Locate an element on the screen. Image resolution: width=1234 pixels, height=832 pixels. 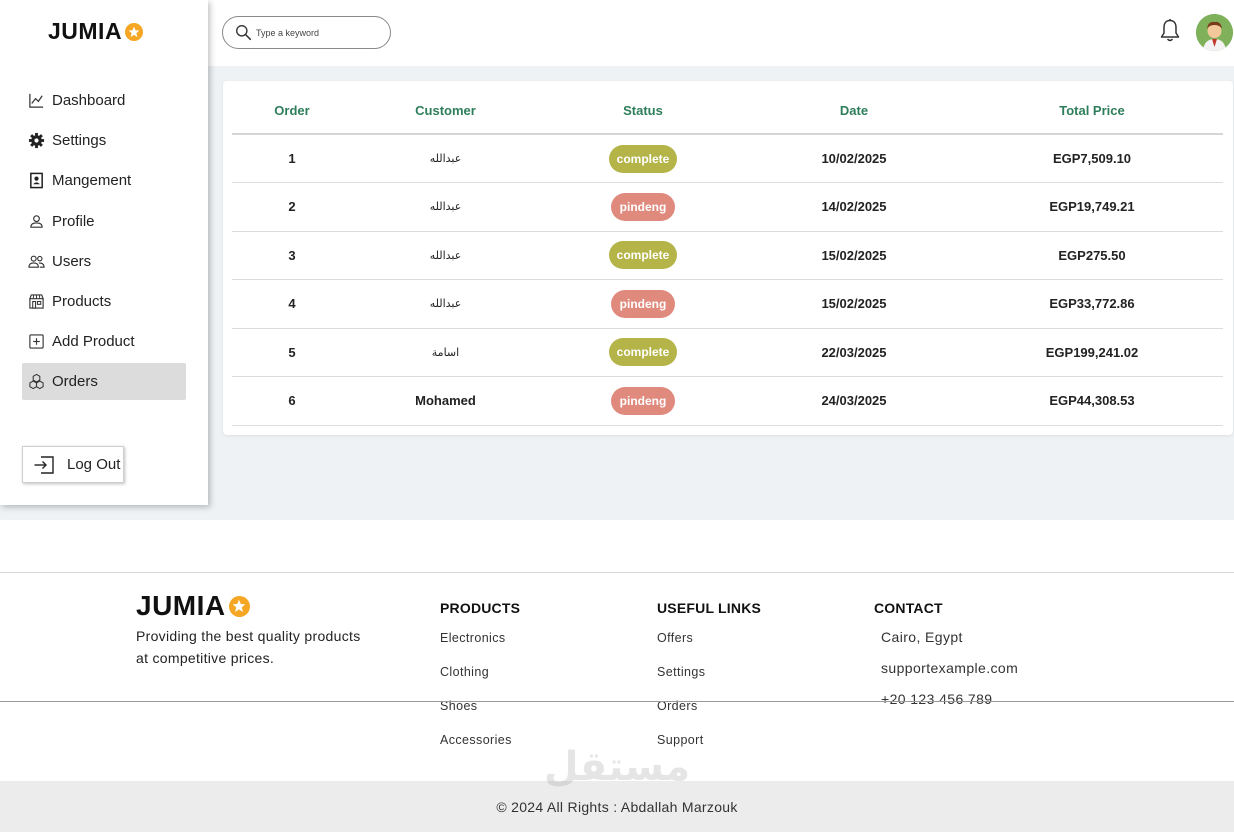
order-date: 24/03/2025 is located at coordinates (854, 401).